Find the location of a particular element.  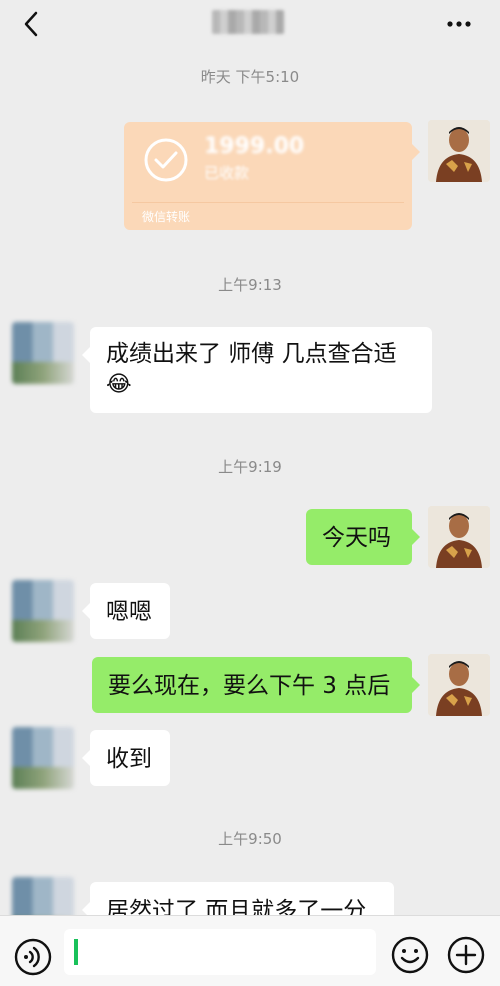

text-cursor is located at coordinates (76, 952).